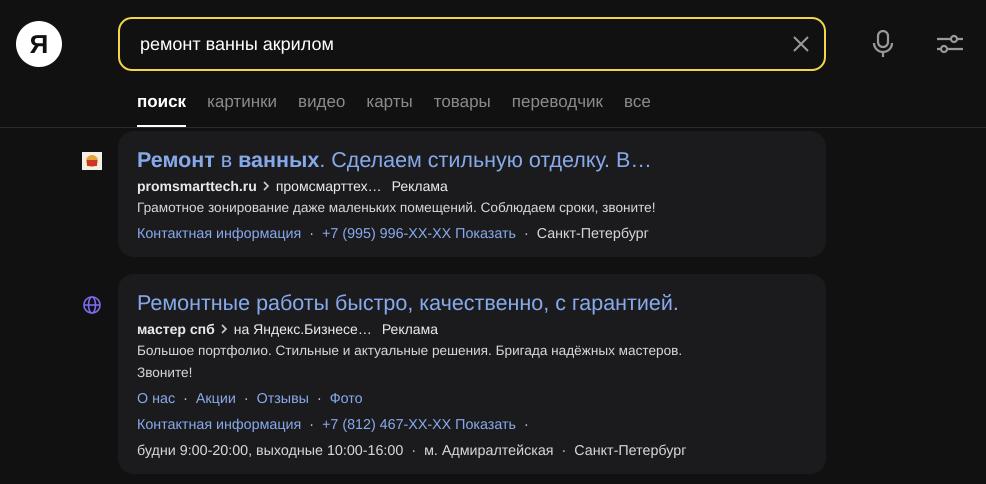 This screenshot has width=986, height=484. What do you see at coordinates (176, 329) in the screenshot?
I see `site-link: мастер спб` at bounding box center [176, 329].